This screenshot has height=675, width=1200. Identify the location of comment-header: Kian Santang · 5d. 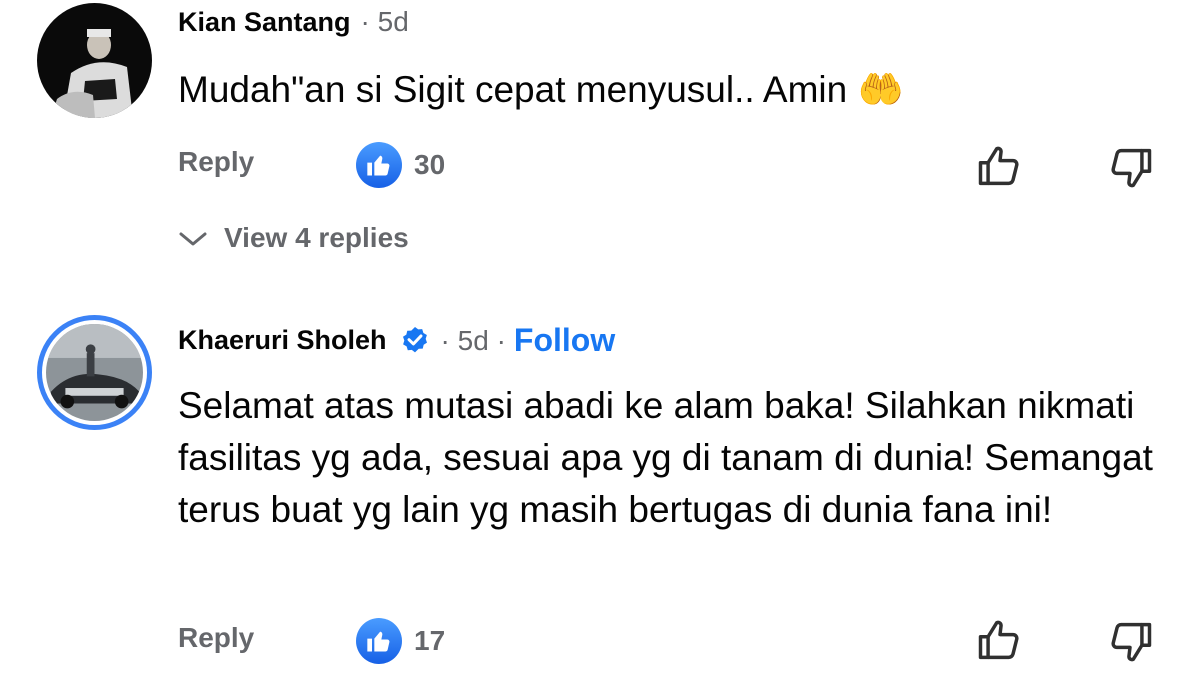
(293, 22).